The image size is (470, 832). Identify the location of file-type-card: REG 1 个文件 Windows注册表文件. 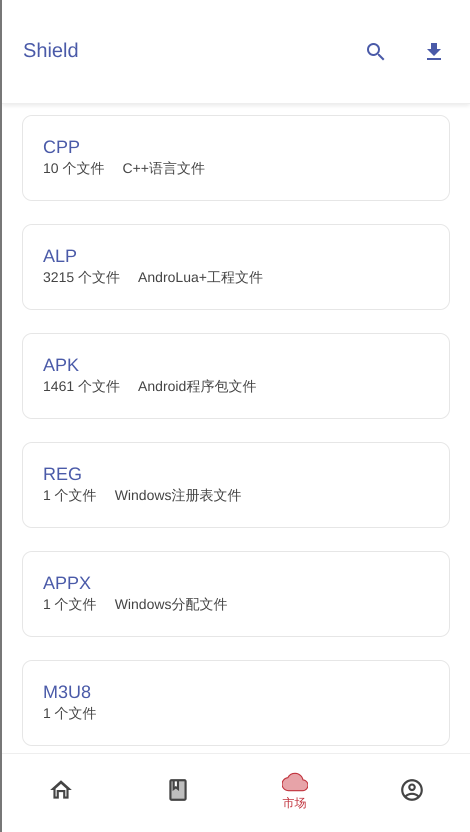
(236, 485).